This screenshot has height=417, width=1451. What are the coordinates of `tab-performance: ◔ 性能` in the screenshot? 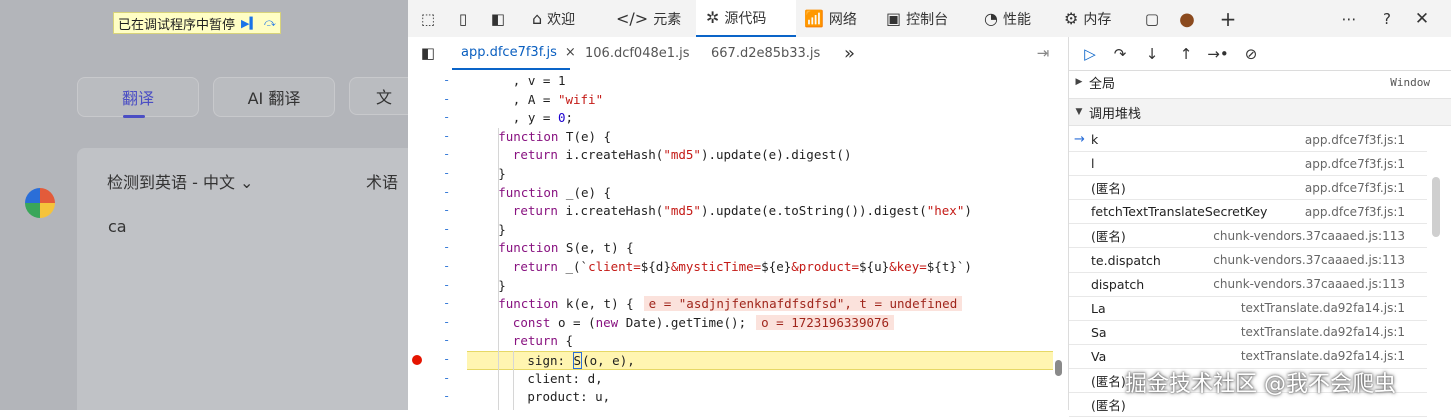 It's located at (1019, 18).